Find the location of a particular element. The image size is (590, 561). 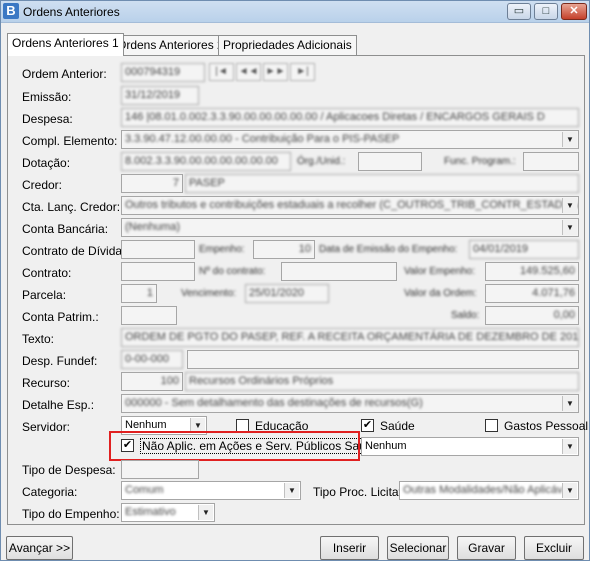

desp-fundef-code-field: 0-00-000 is located at coordinates (152, 359).